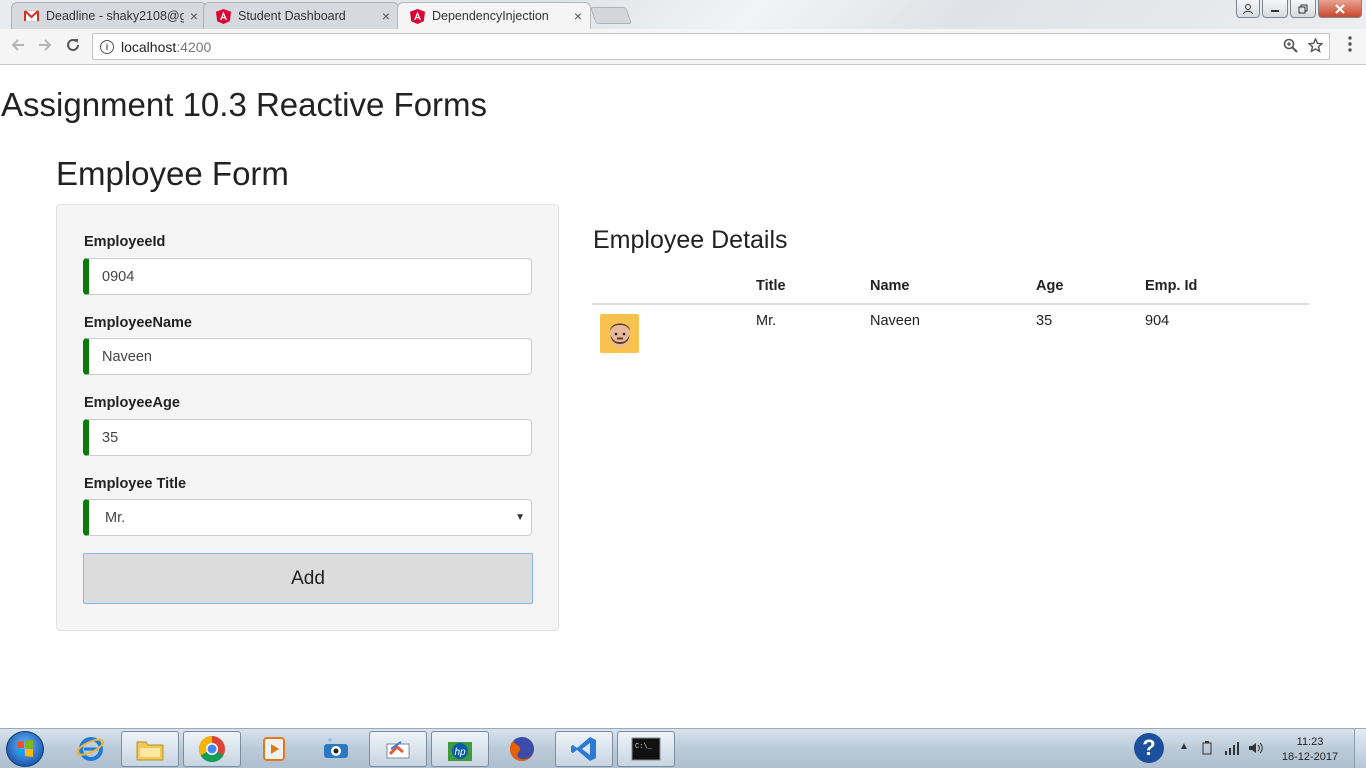 Image resolution: width=1366 pixels, height=768 pixels. What do you see at coordinates (895, 321) in the screenshot?
I see `row-name: Naveen` at bounding box center [895, 321].